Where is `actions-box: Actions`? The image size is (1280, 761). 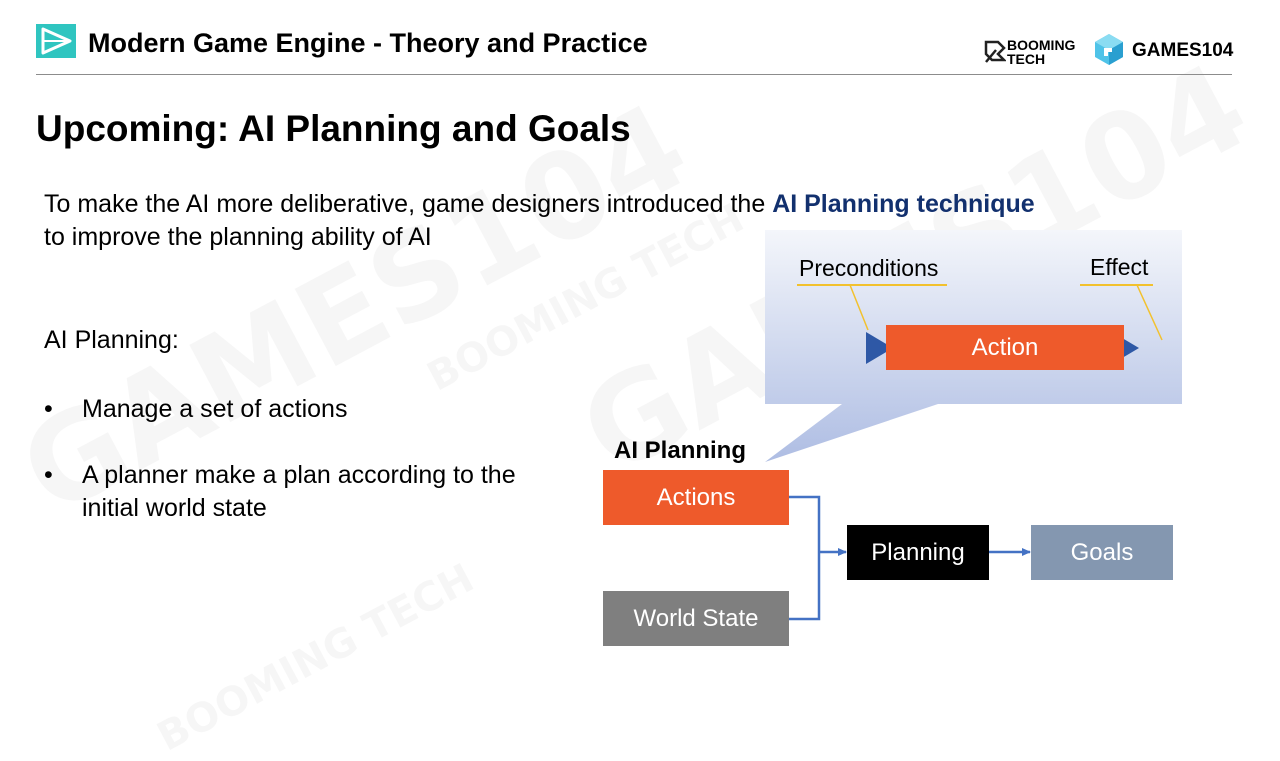
actions-box: Actions is located at coordinates (696, 497).